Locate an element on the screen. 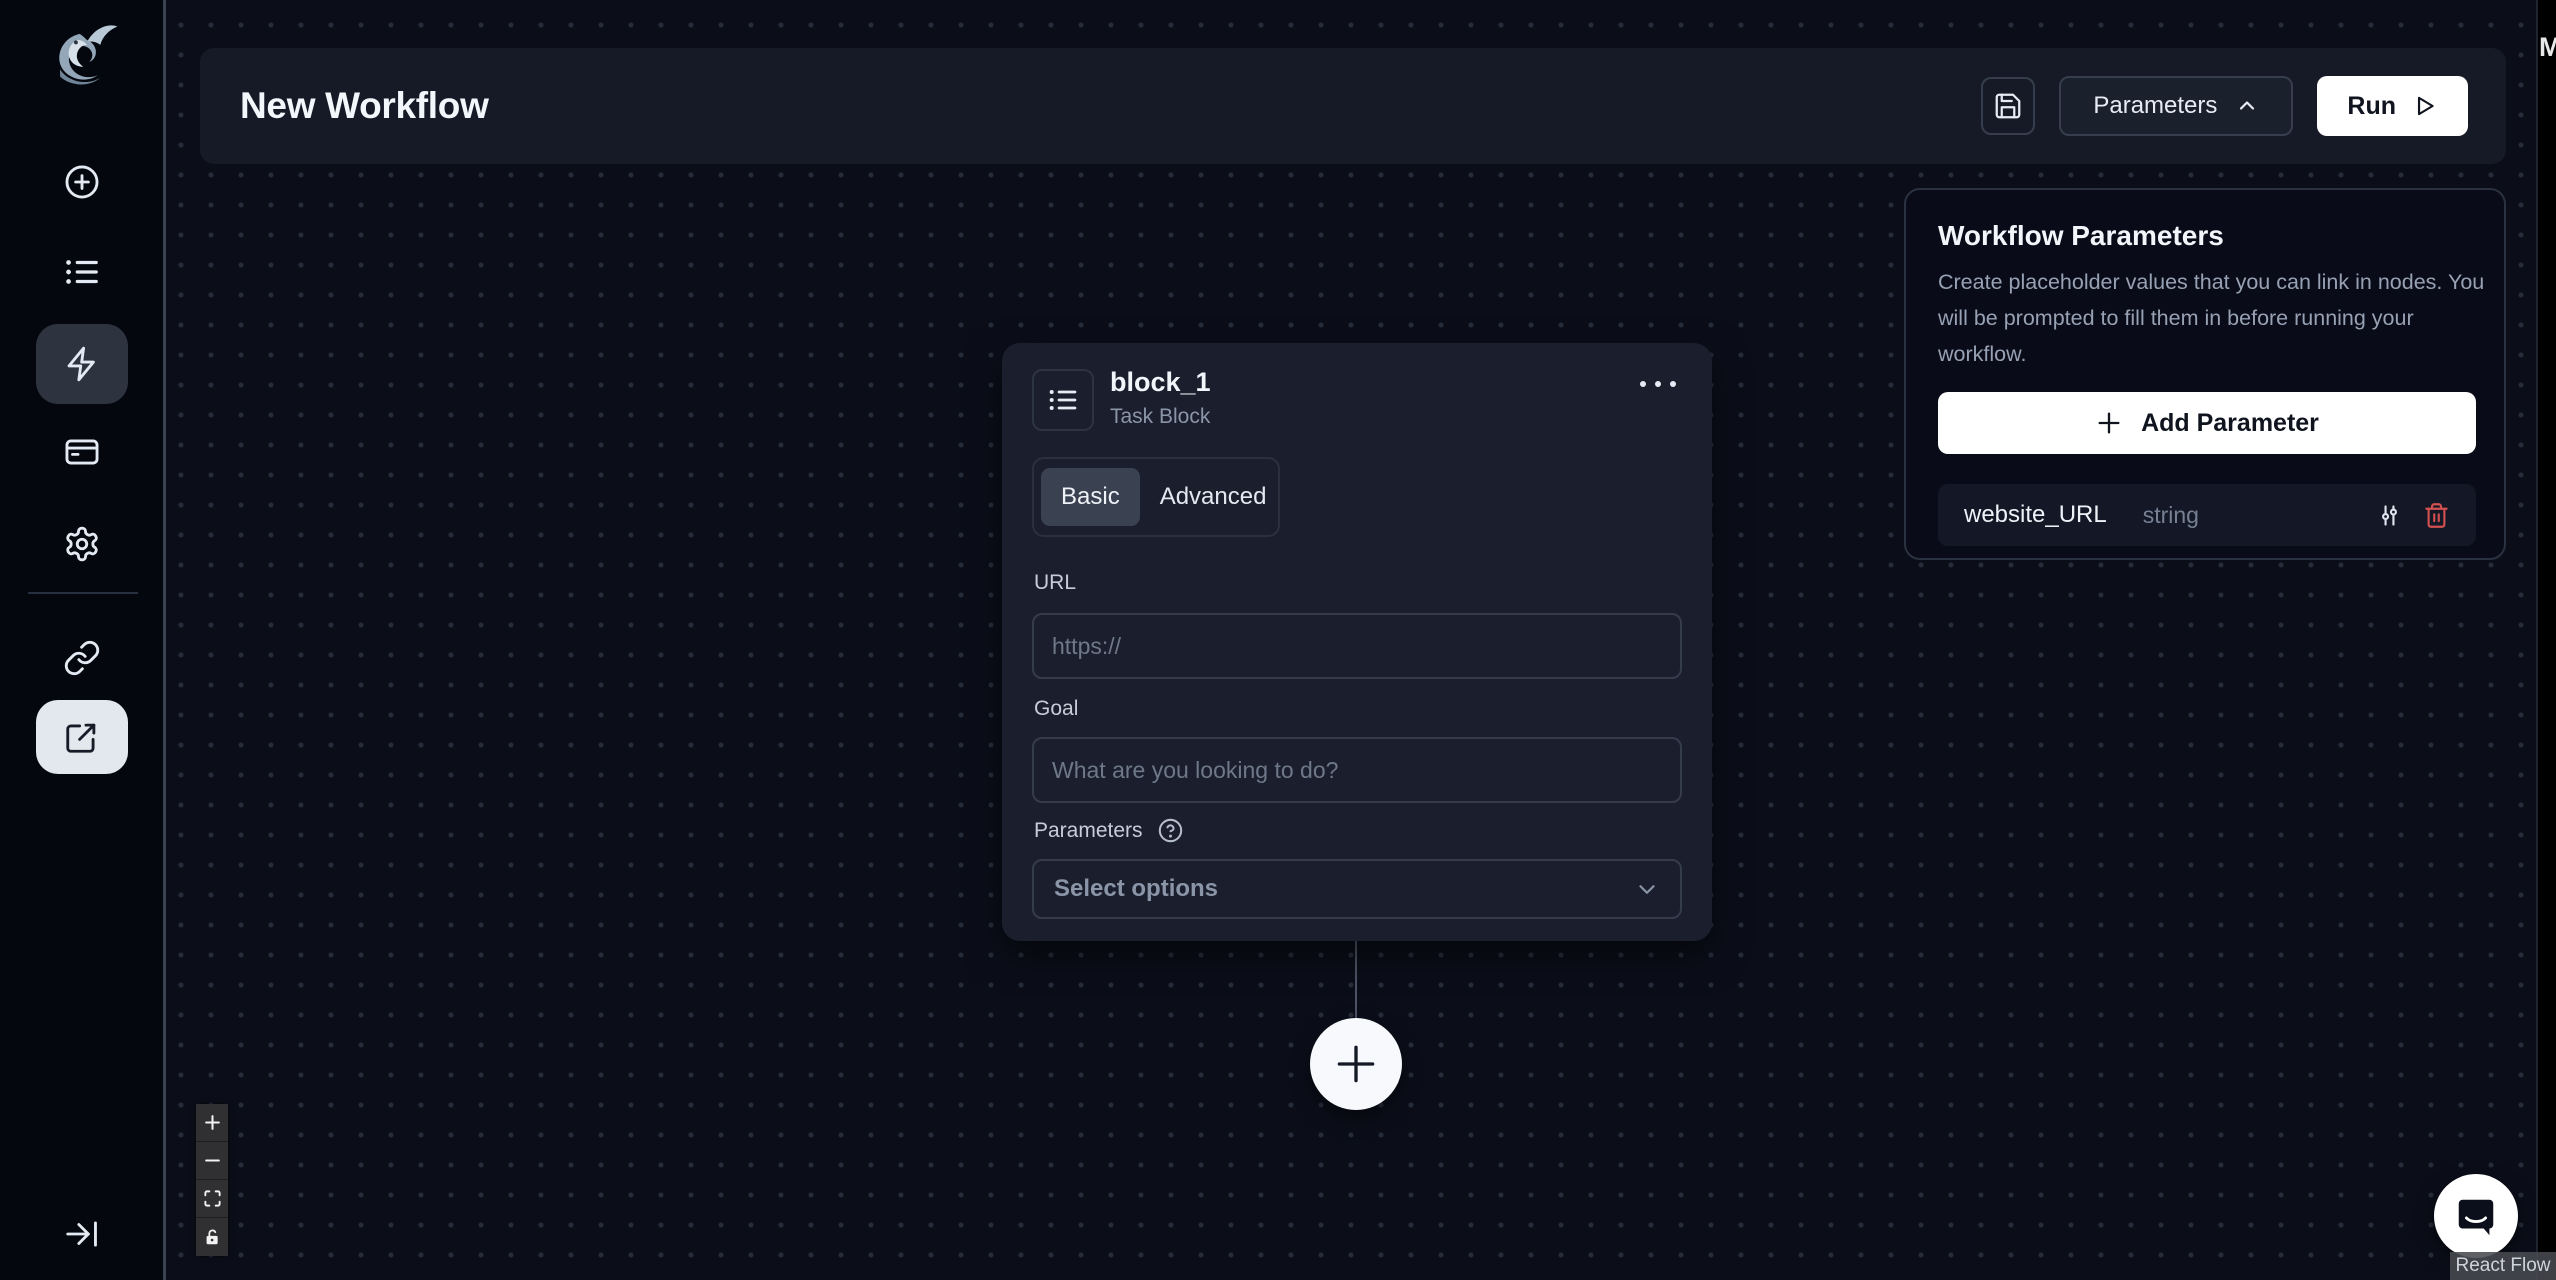 This screenshot has height=1280, width=2556. zoom-in-icon is located at coordinates (212, 1122).